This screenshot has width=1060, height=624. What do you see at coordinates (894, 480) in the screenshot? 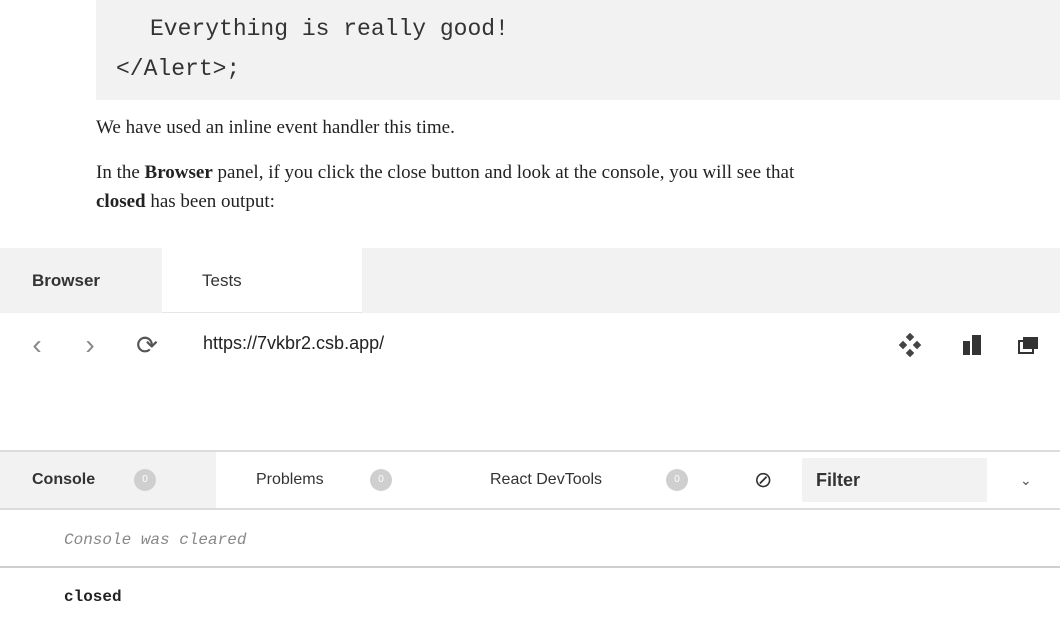
I see `filter-input: Filter` at bounding box center [894, 480].